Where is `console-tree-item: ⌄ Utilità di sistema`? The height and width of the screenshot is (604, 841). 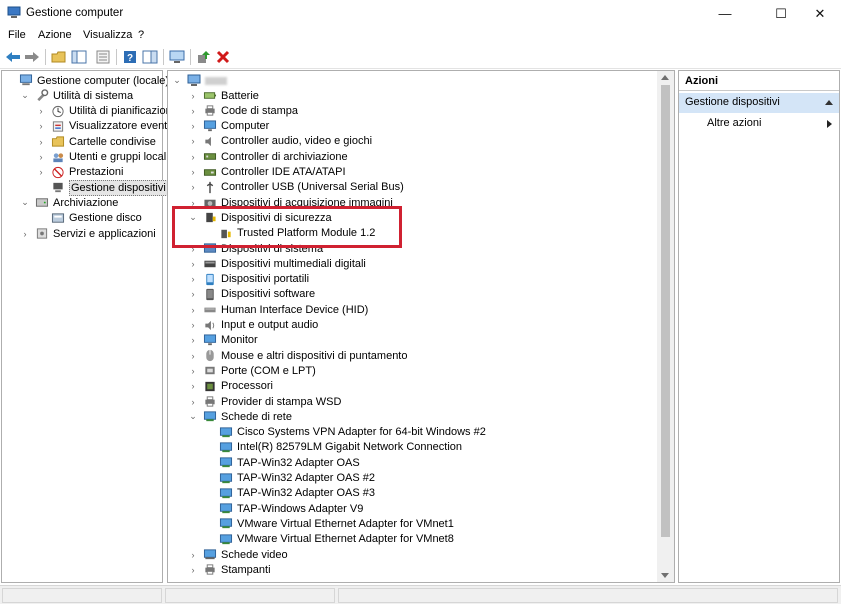
console-tree-item: ⌄ Utilità di sistema is located at coordinates (76, 95).